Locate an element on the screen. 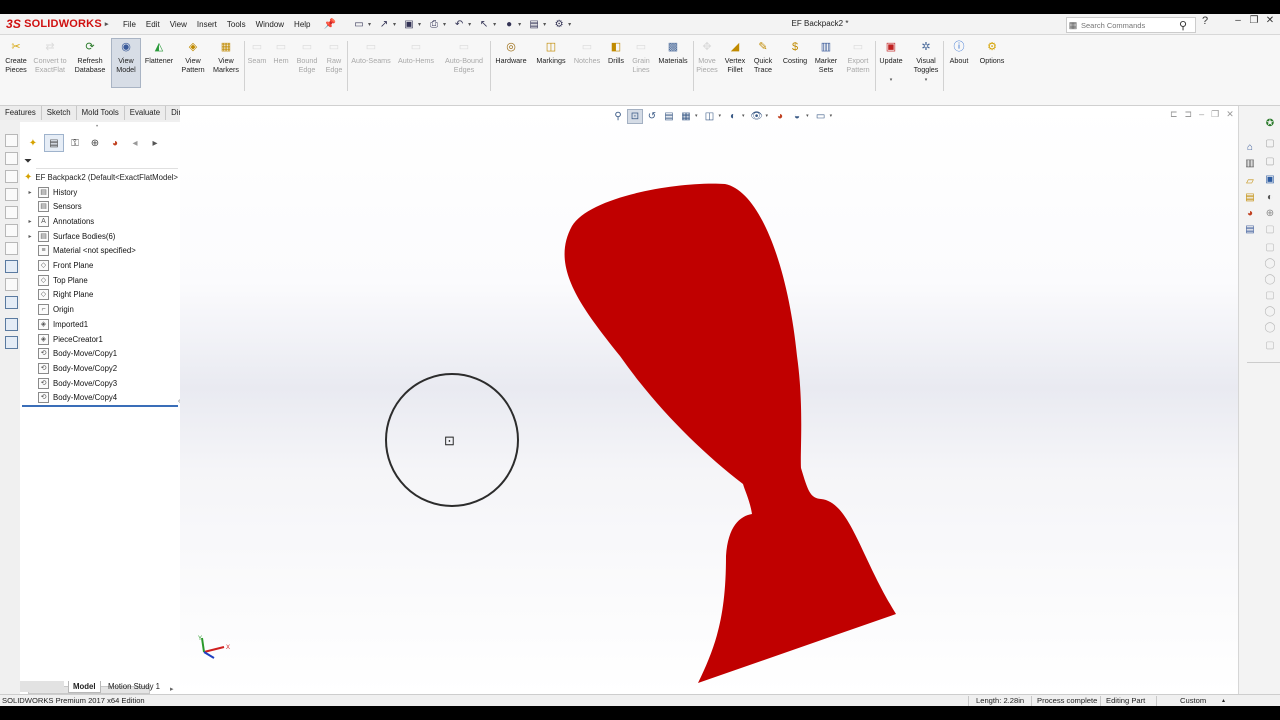  view-pattern-button: ◈ View Pattern is located at coordinates (193, 56).